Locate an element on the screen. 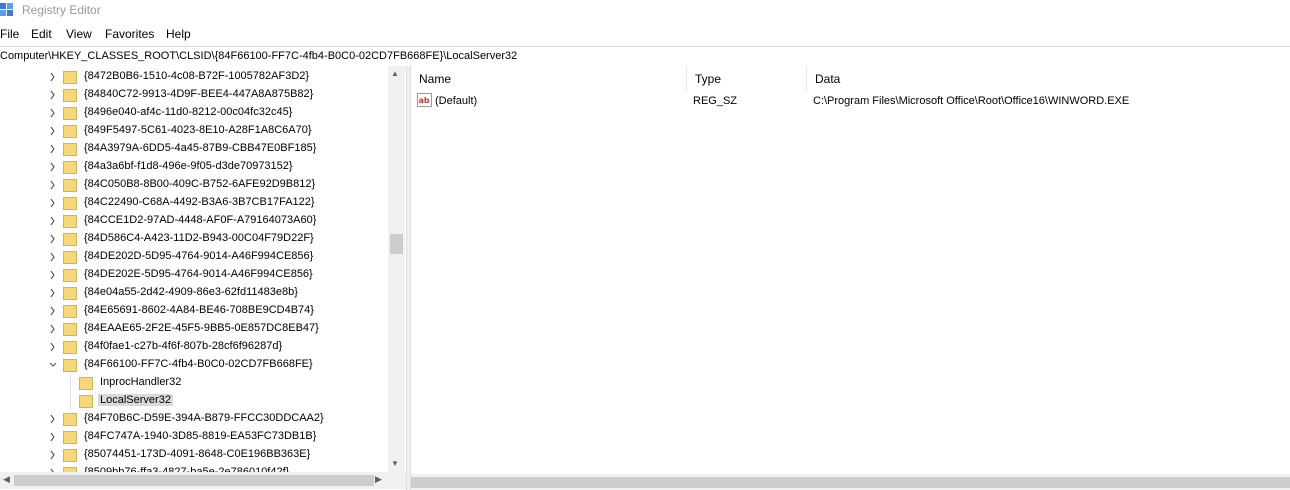 The width and height of the screenshot is (1290, 490). value-name: (Default) is located at coordinates (456, 101).